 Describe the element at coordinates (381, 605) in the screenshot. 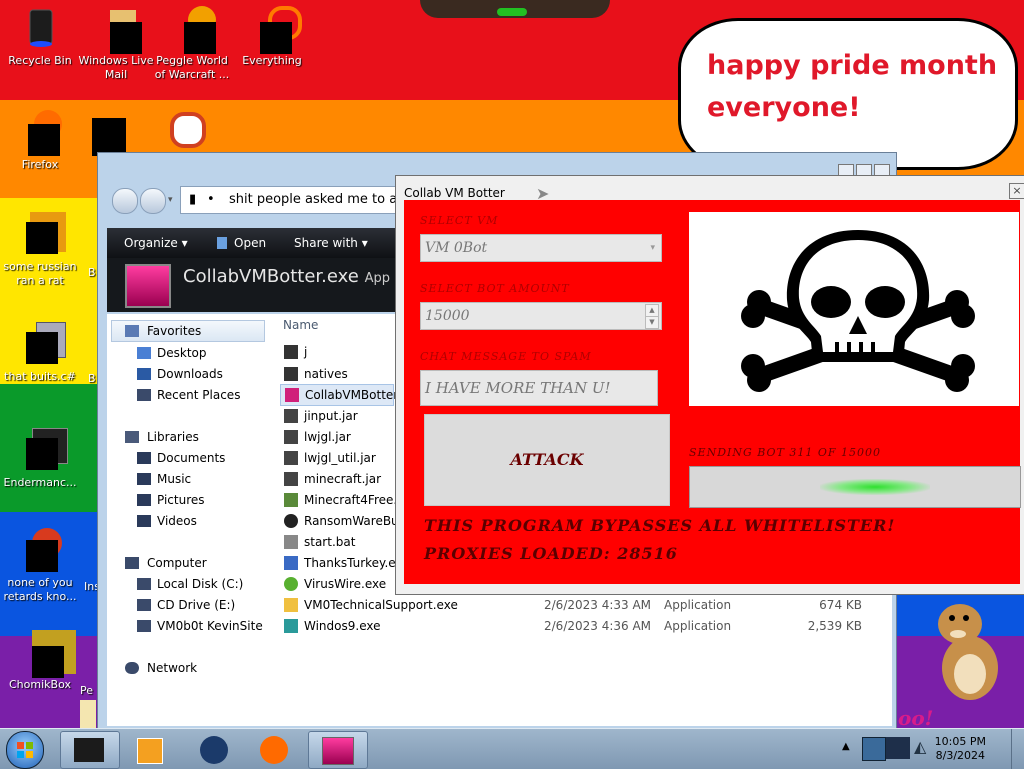

I see `file-name: VM0TechnicalSupport.exe` at that location.